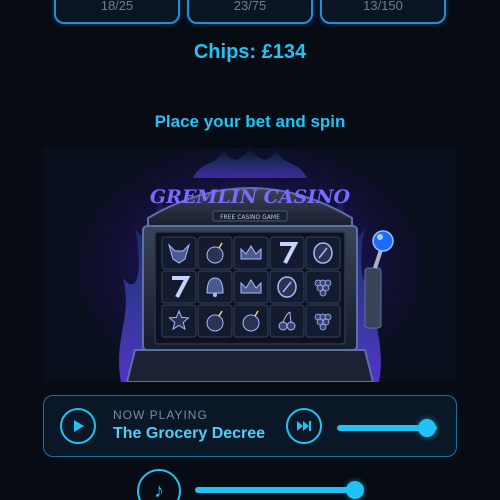 This screenshot has width=500, height=500. What do you see at coordinates (250, 217) in the screenshot?
I see `machine-subtitle: FREE CASINO GAME` at bounding box center [250, 217].